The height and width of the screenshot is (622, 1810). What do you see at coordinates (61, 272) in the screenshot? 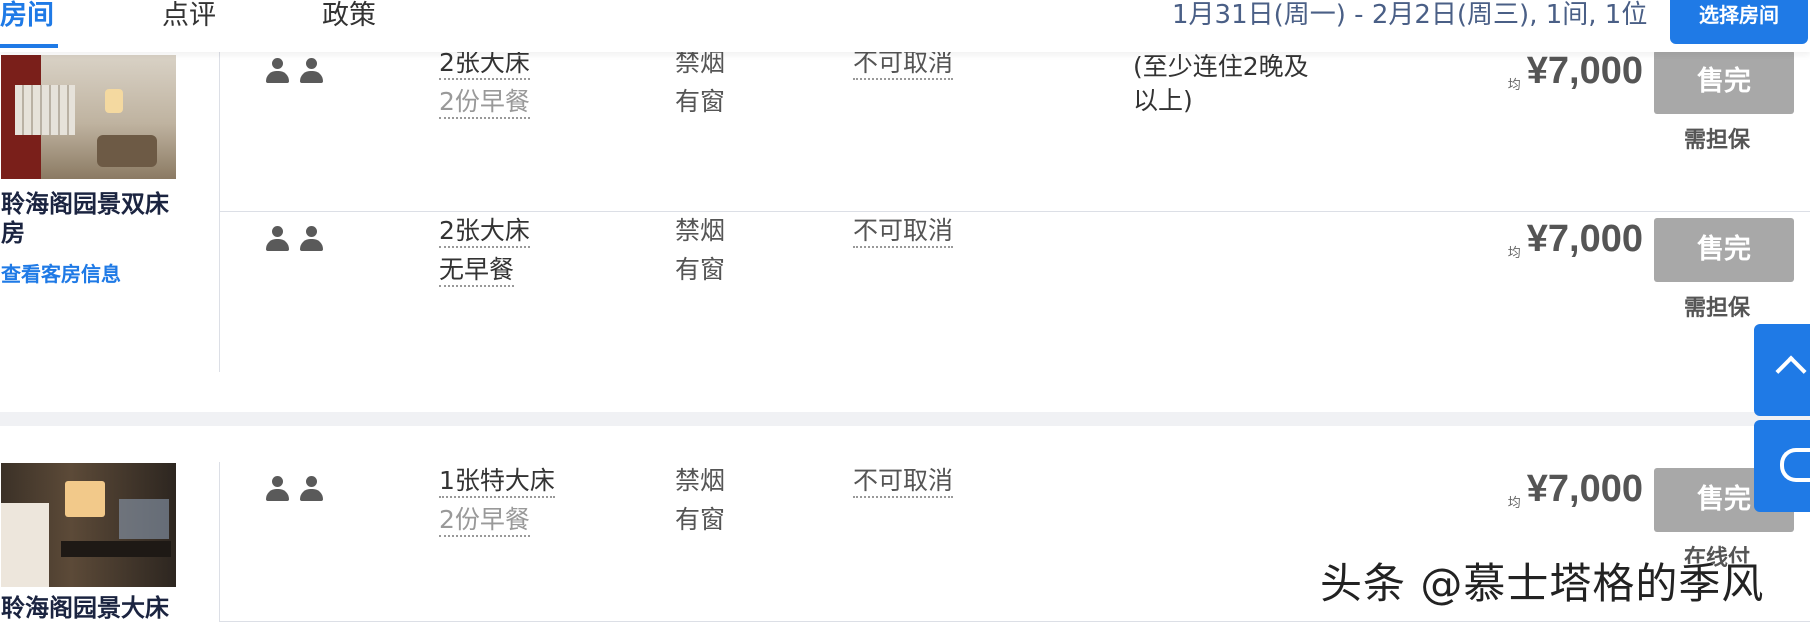
I see `view-room-info-link: 查看客房信息` at bounding box center [61, 272].